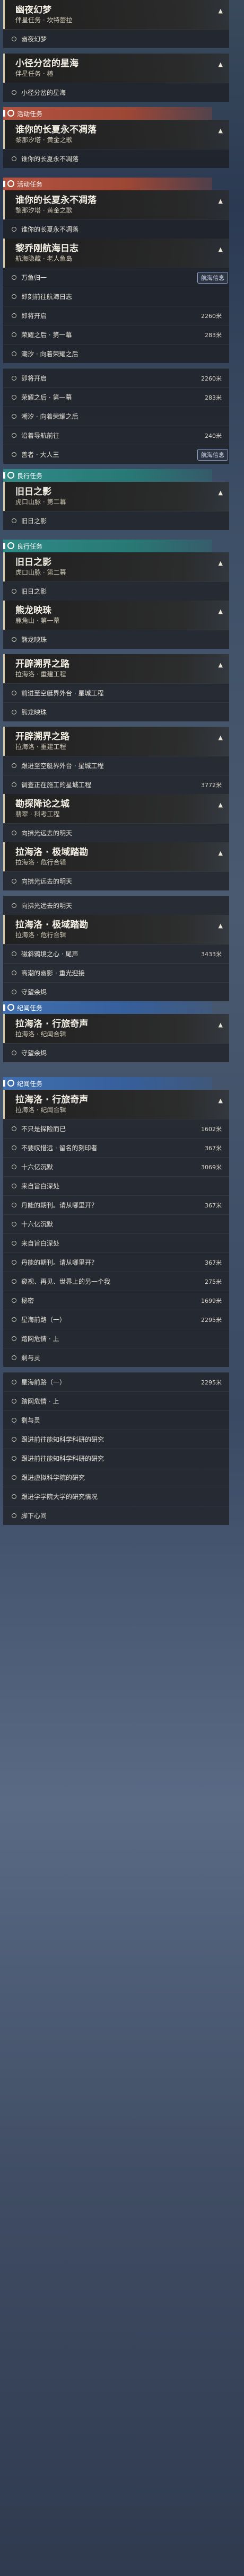 This screenshot has height=2576, width=244. I want to click on quest-step: 幽夜幻梦, so click(116, 38).